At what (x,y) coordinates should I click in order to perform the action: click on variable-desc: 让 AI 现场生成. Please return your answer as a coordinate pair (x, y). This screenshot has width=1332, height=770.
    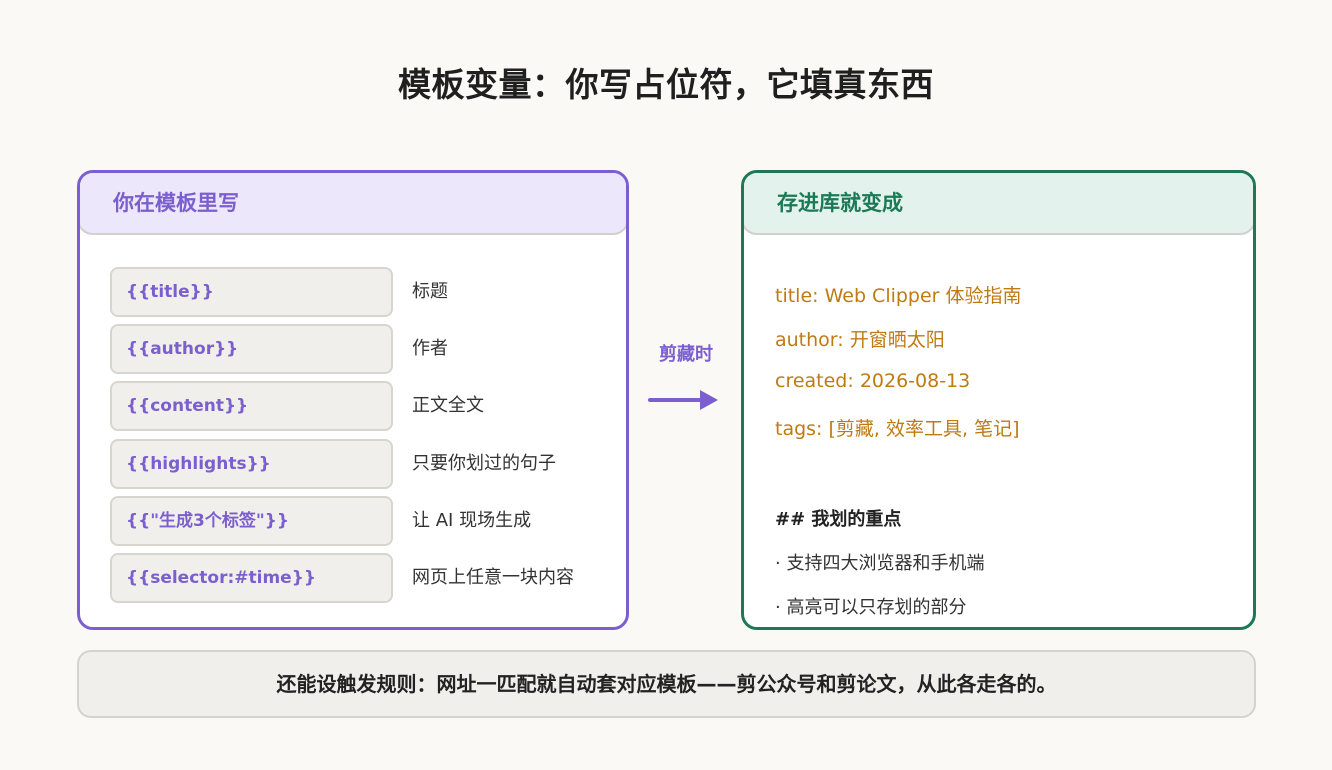
    Looking at the image, I should click on (472, 520).